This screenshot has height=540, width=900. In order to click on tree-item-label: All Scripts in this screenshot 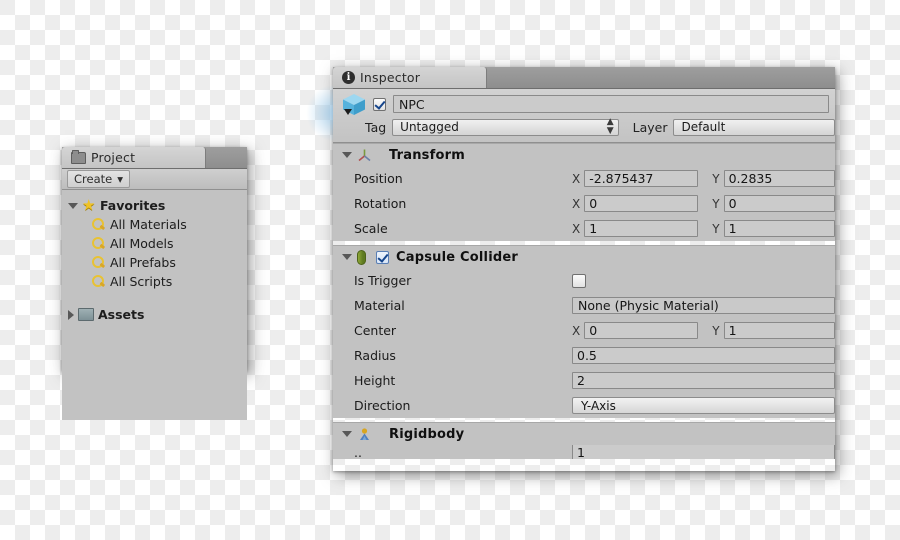, I will do `click(141, 281)`.